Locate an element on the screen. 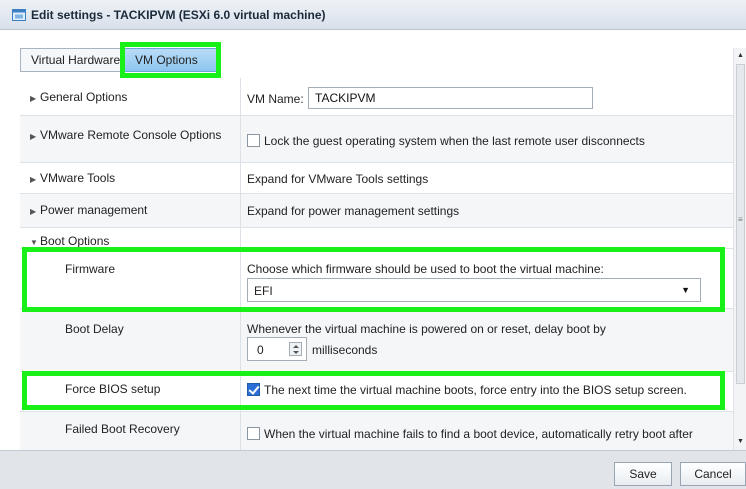  boot-delay-unit: milliseconds is located at coordinates (345, 350).